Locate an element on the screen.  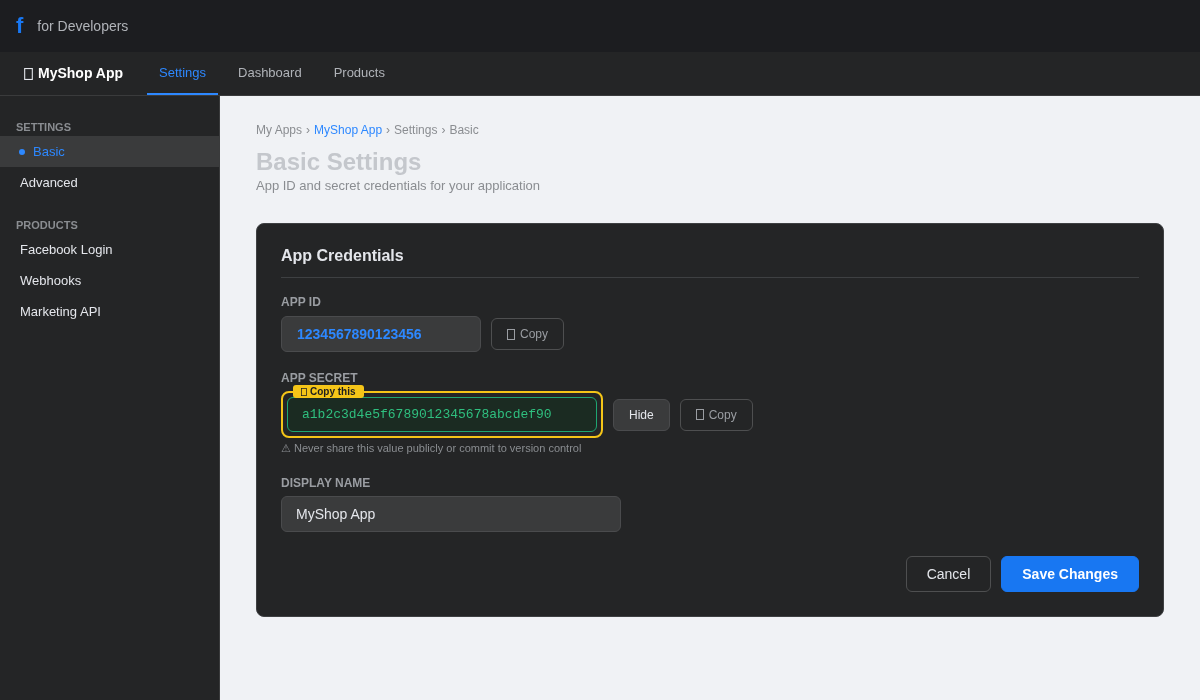
cancel-button: Cancel is located at coordinates (948, 574).